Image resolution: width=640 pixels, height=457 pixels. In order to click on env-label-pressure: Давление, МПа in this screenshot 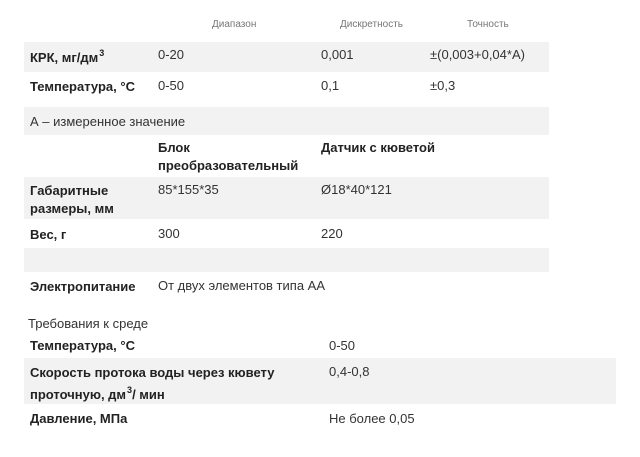, I will do `click(79, 418)`.